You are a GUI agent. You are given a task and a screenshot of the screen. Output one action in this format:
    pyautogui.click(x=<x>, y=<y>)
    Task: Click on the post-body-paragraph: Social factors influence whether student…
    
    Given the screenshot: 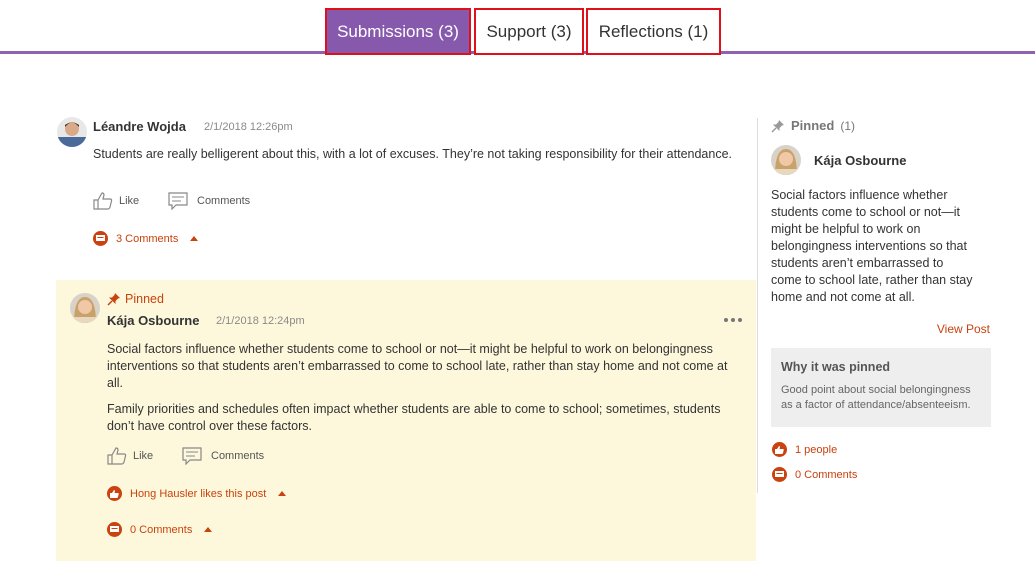 What is the action you would take?
    pyautogui.click(x=417, y=366)
    